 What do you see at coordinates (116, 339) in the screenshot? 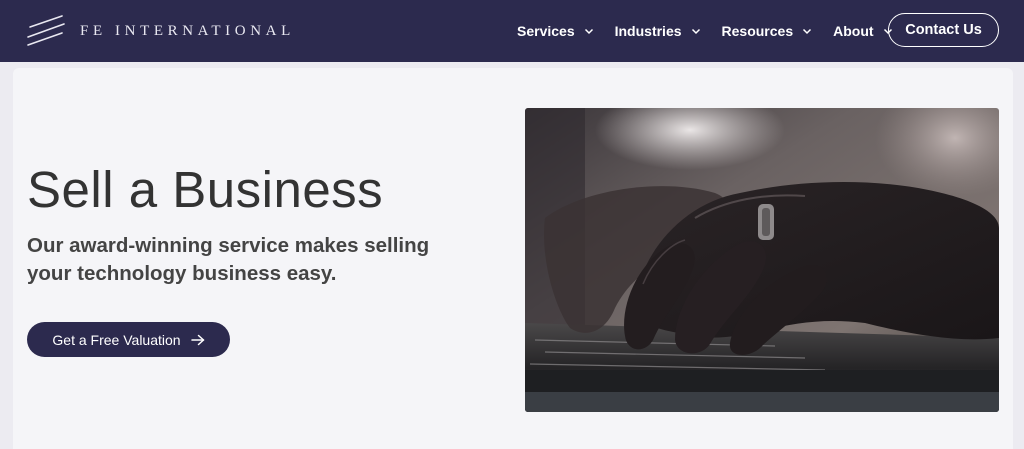
I see `cta-label: Get a Free Valuation` at bounding box center [116, 339].